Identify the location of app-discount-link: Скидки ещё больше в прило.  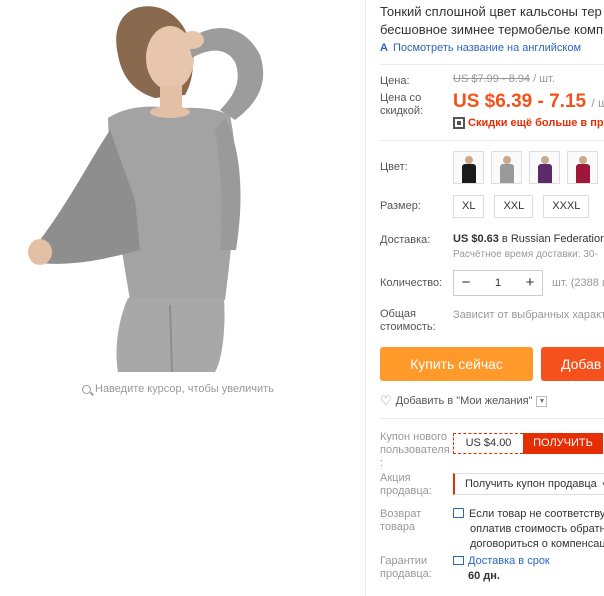
(528, 123).